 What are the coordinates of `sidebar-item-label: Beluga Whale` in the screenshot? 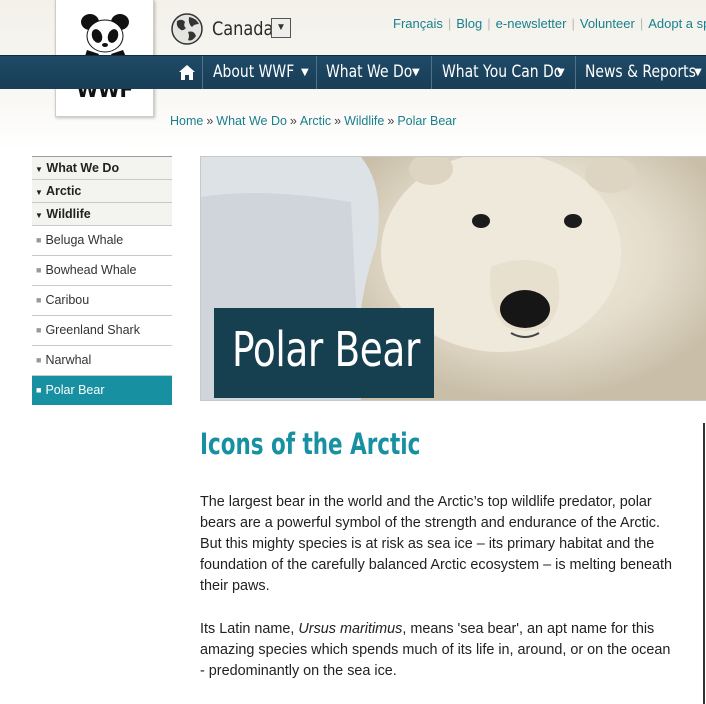 It's located at (84, 240).